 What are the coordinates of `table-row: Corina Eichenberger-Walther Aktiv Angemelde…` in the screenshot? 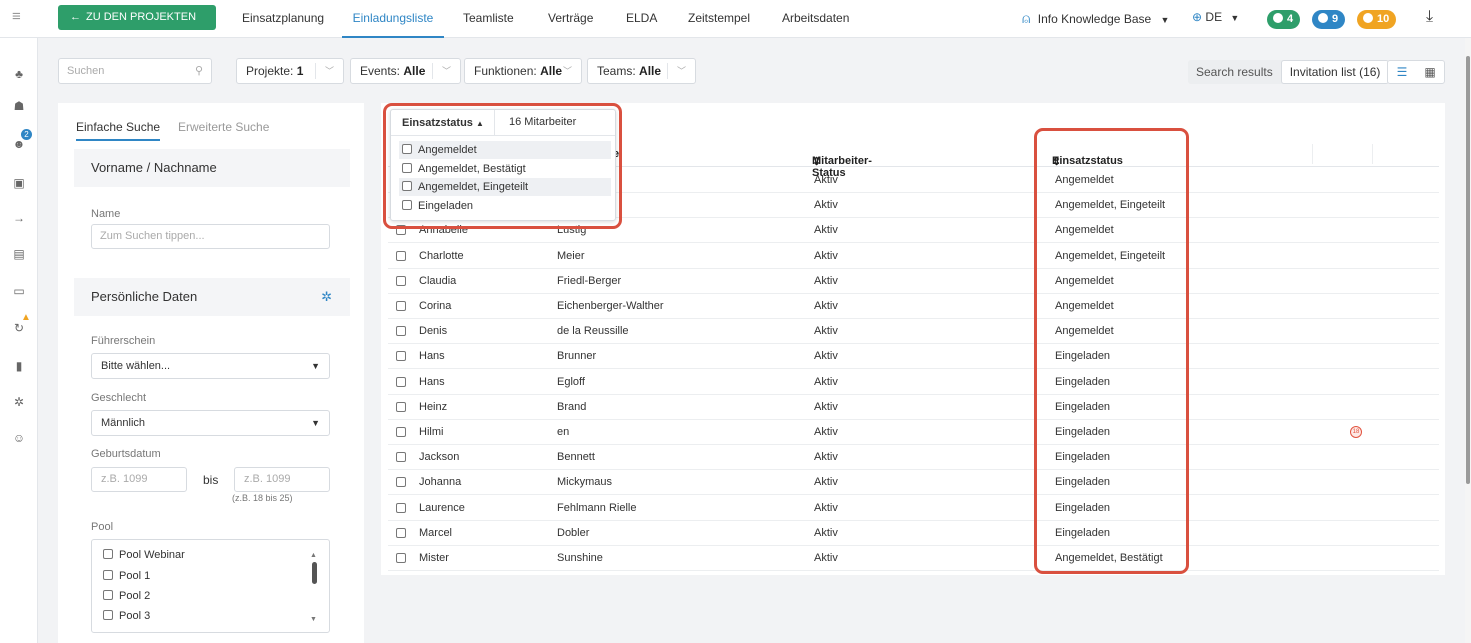 It's located at (913, 306).